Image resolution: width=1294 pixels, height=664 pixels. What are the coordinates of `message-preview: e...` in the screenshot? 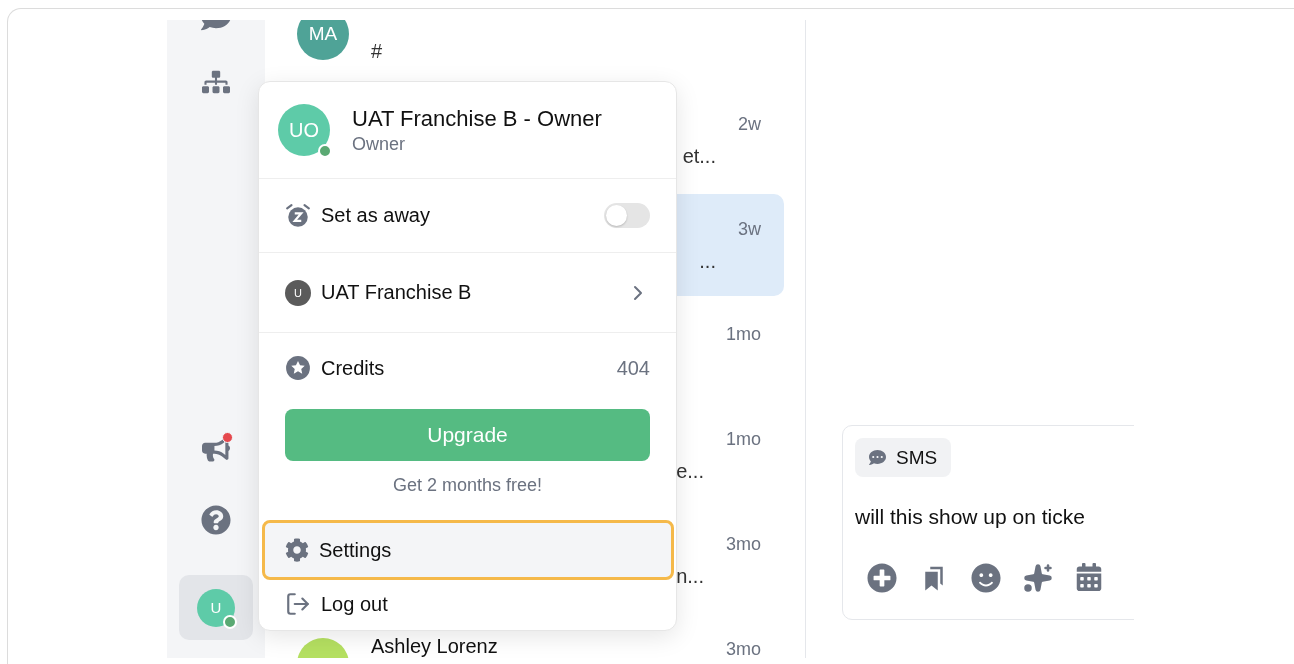 It's located at (690, 471).